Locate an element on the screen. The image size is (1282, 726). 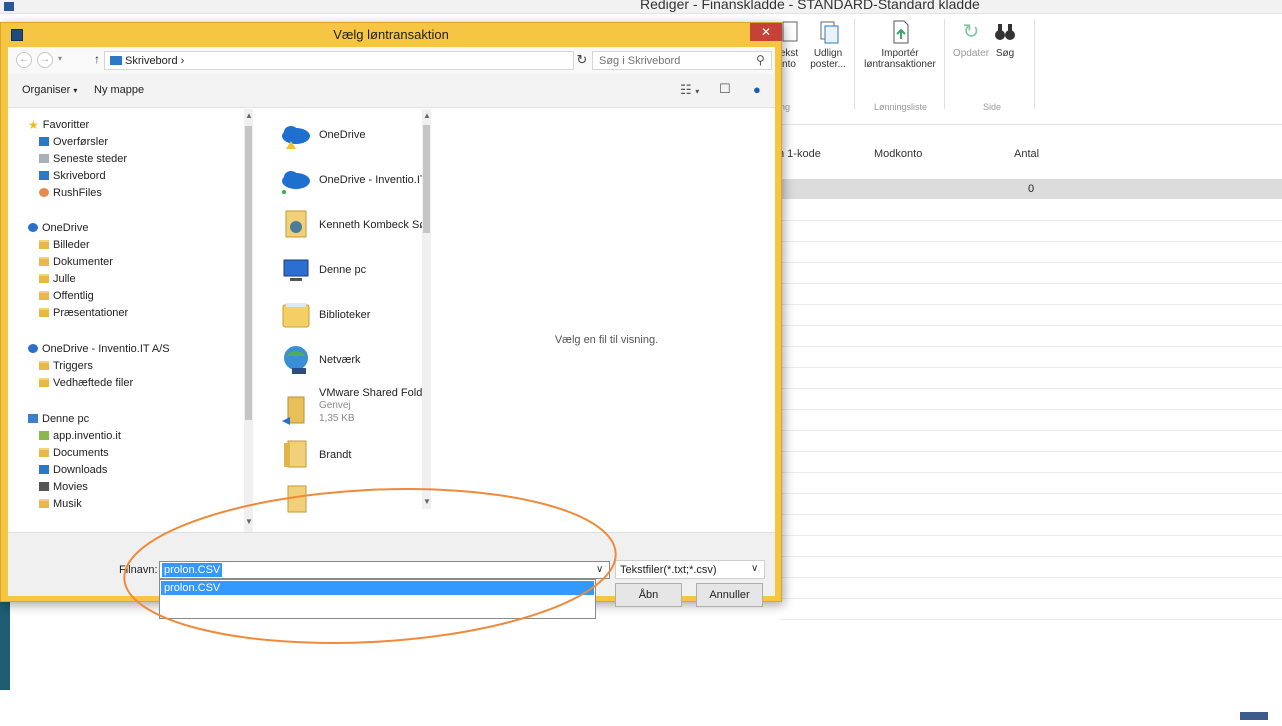
dialog-titlebar: Vælg løntransaktion ✕ is located at coordinates (391, 35).